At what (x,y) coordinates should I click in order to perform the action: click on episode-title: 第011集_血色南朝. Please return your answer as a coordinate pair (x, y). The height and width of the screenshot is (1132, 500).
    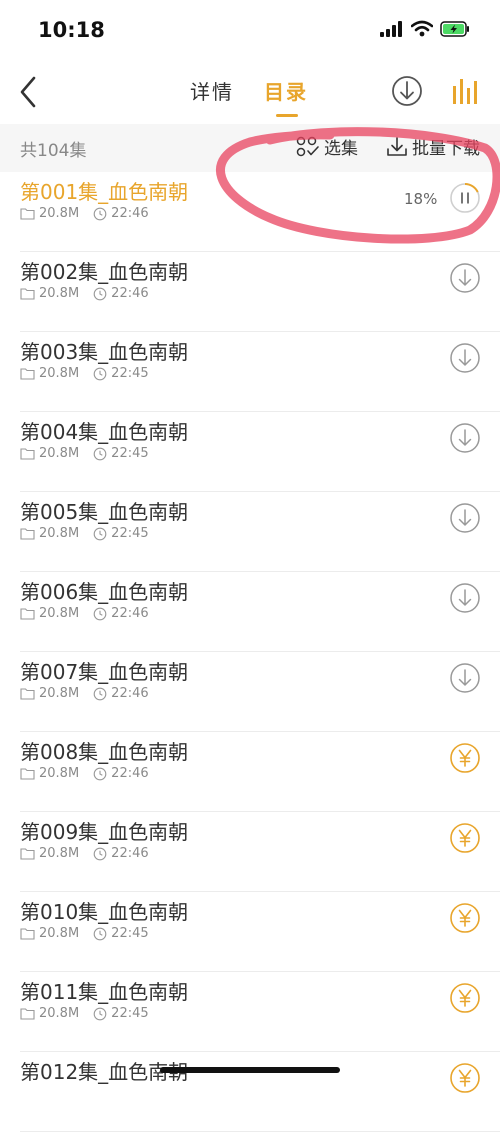
    Looking at the image, I should click on (104, 992).